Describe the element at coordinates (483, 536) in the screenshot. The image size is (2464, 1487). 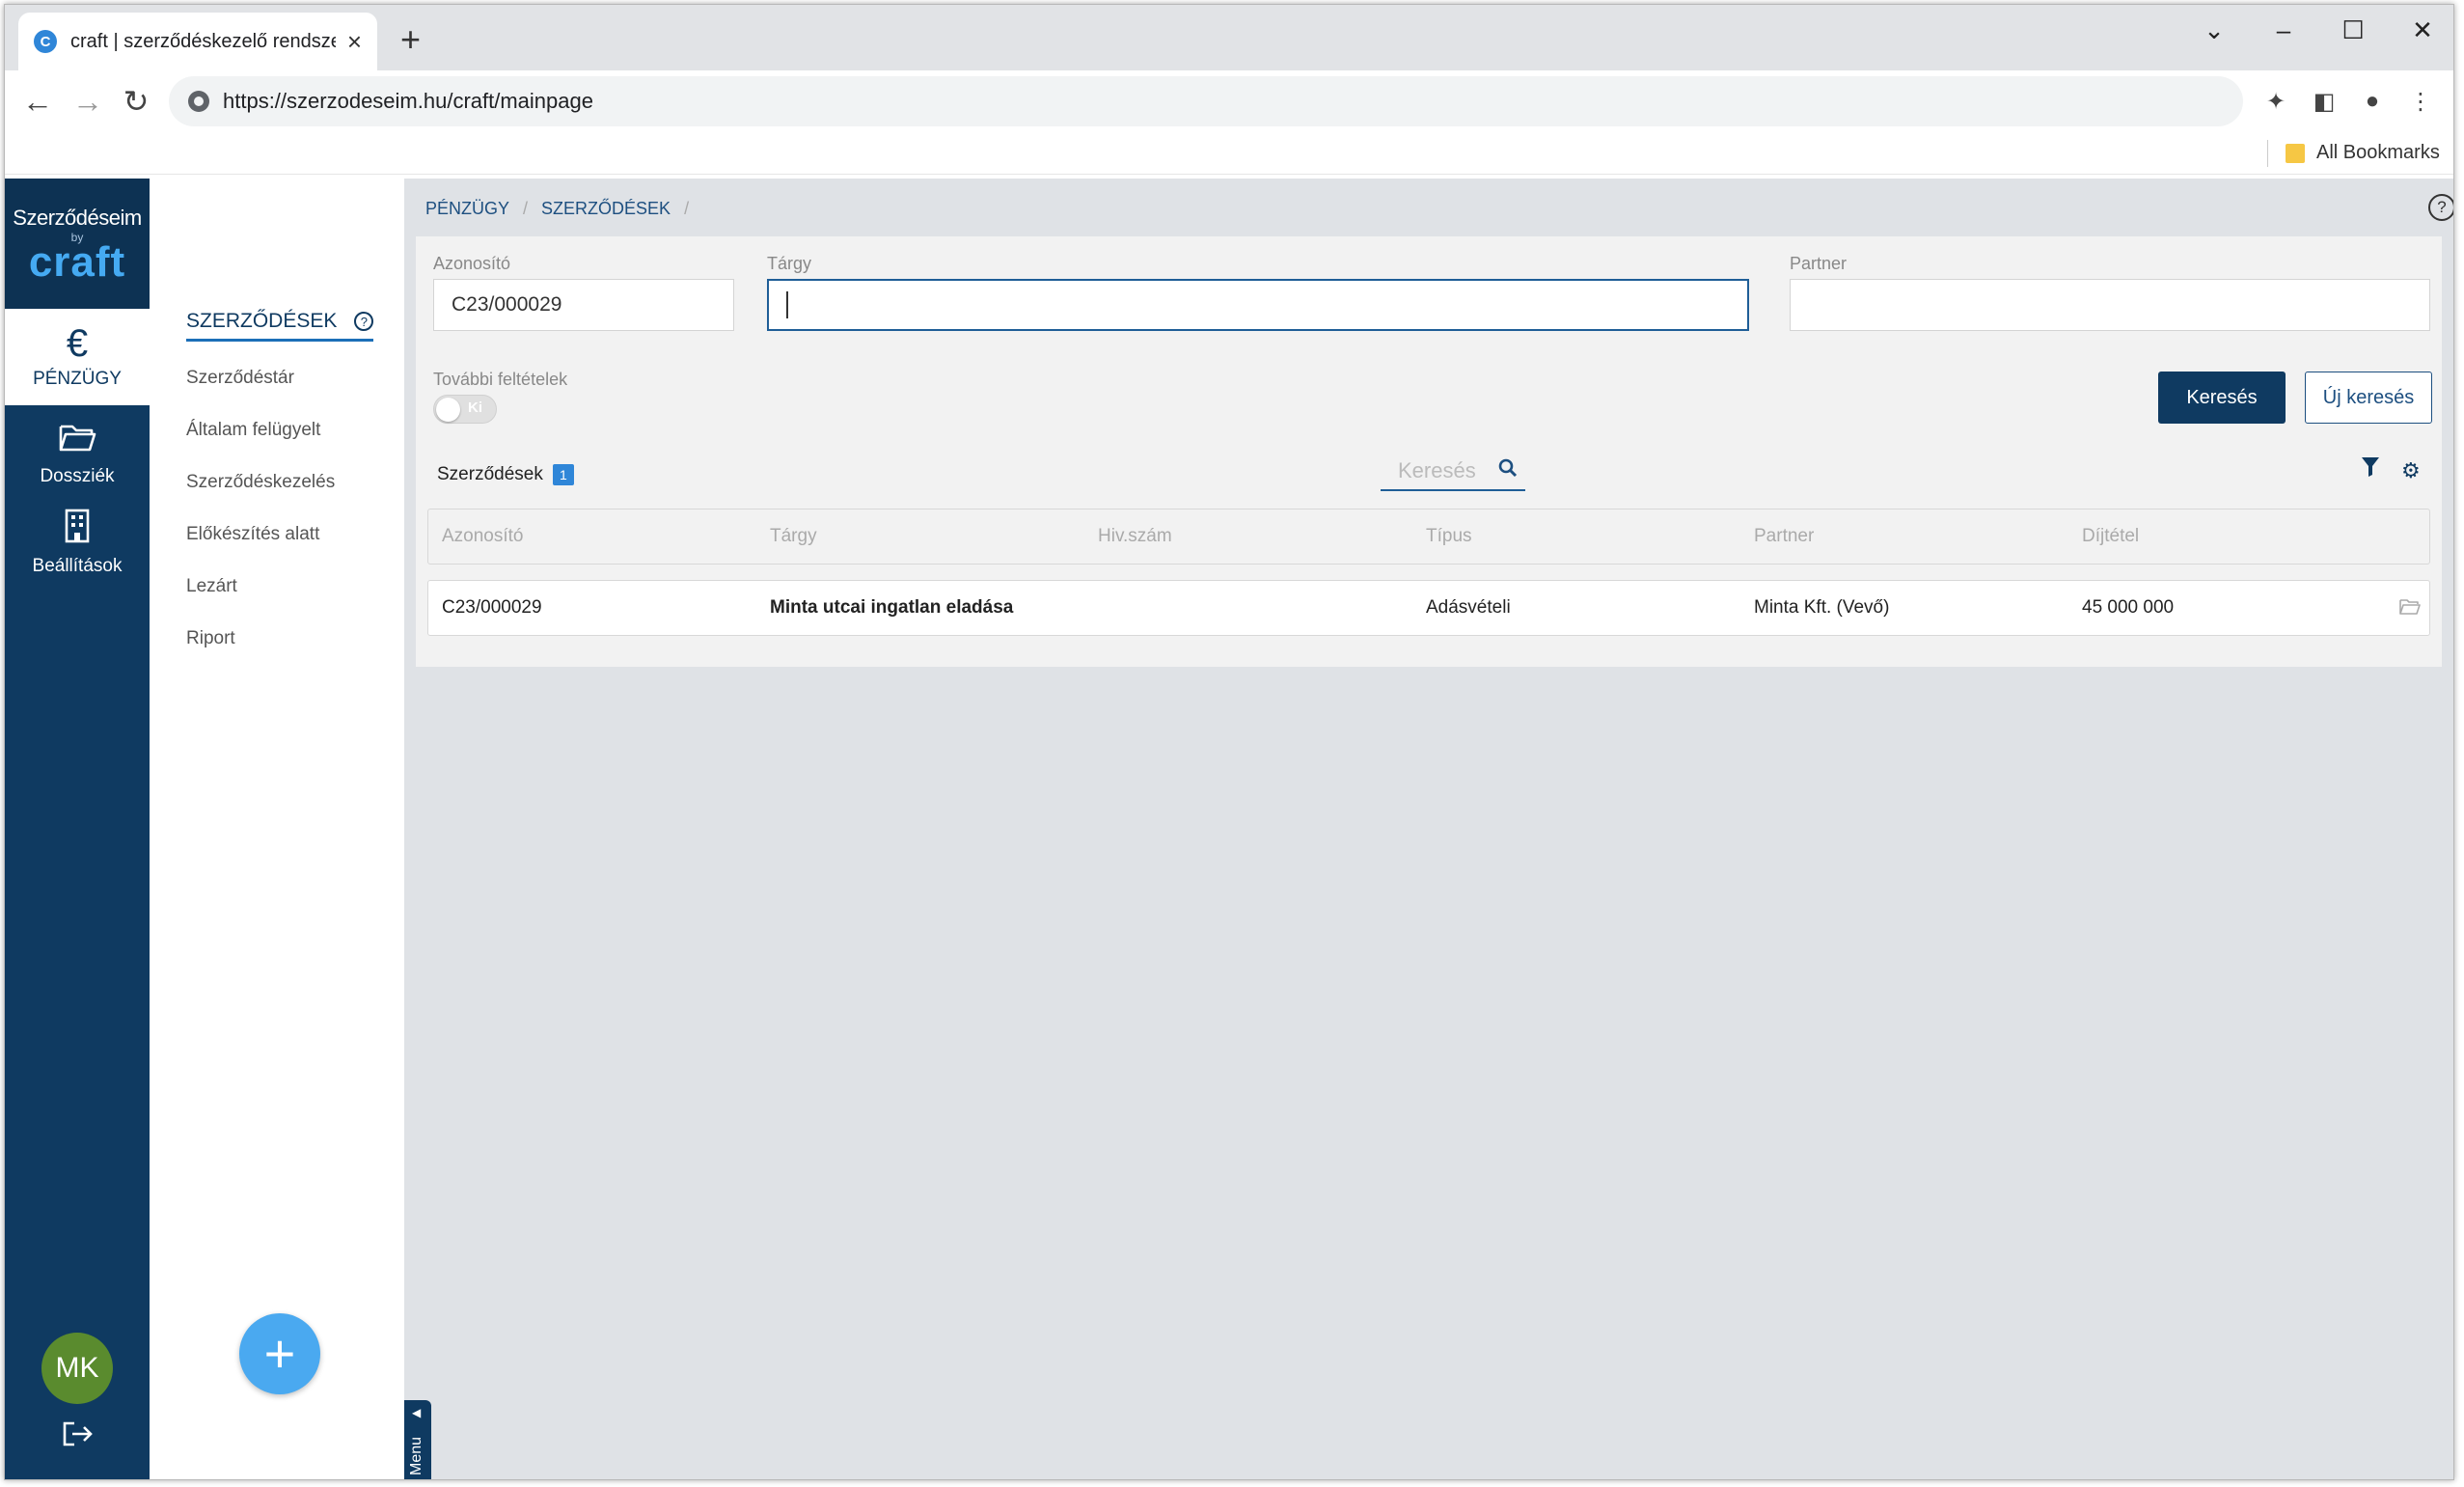
I see `column-header-azonosito: Azonosító` at that location.